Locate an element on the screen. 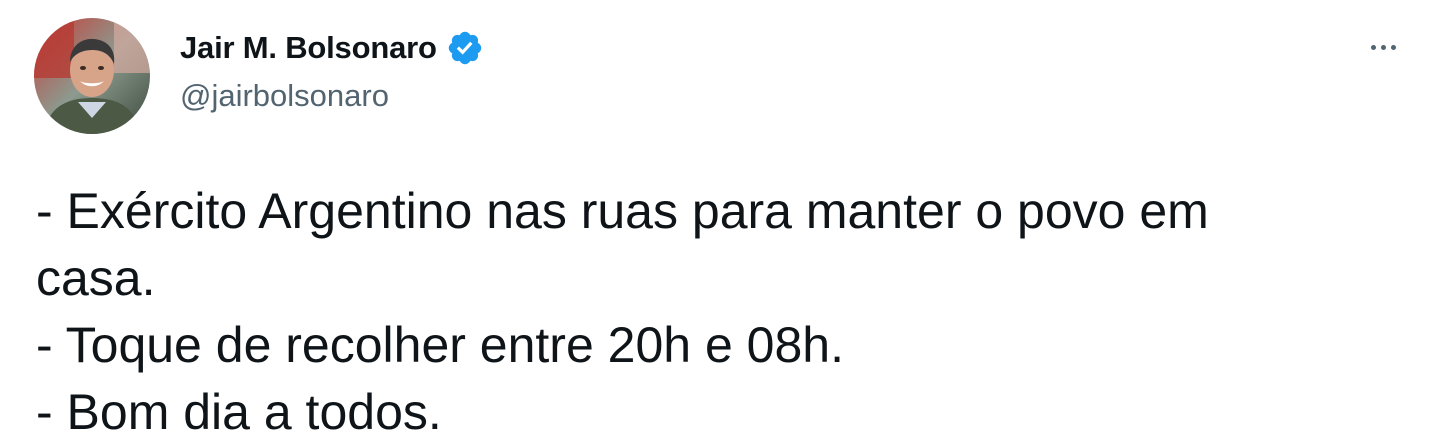  more-options-icon is located at coordinates (1383, 47).